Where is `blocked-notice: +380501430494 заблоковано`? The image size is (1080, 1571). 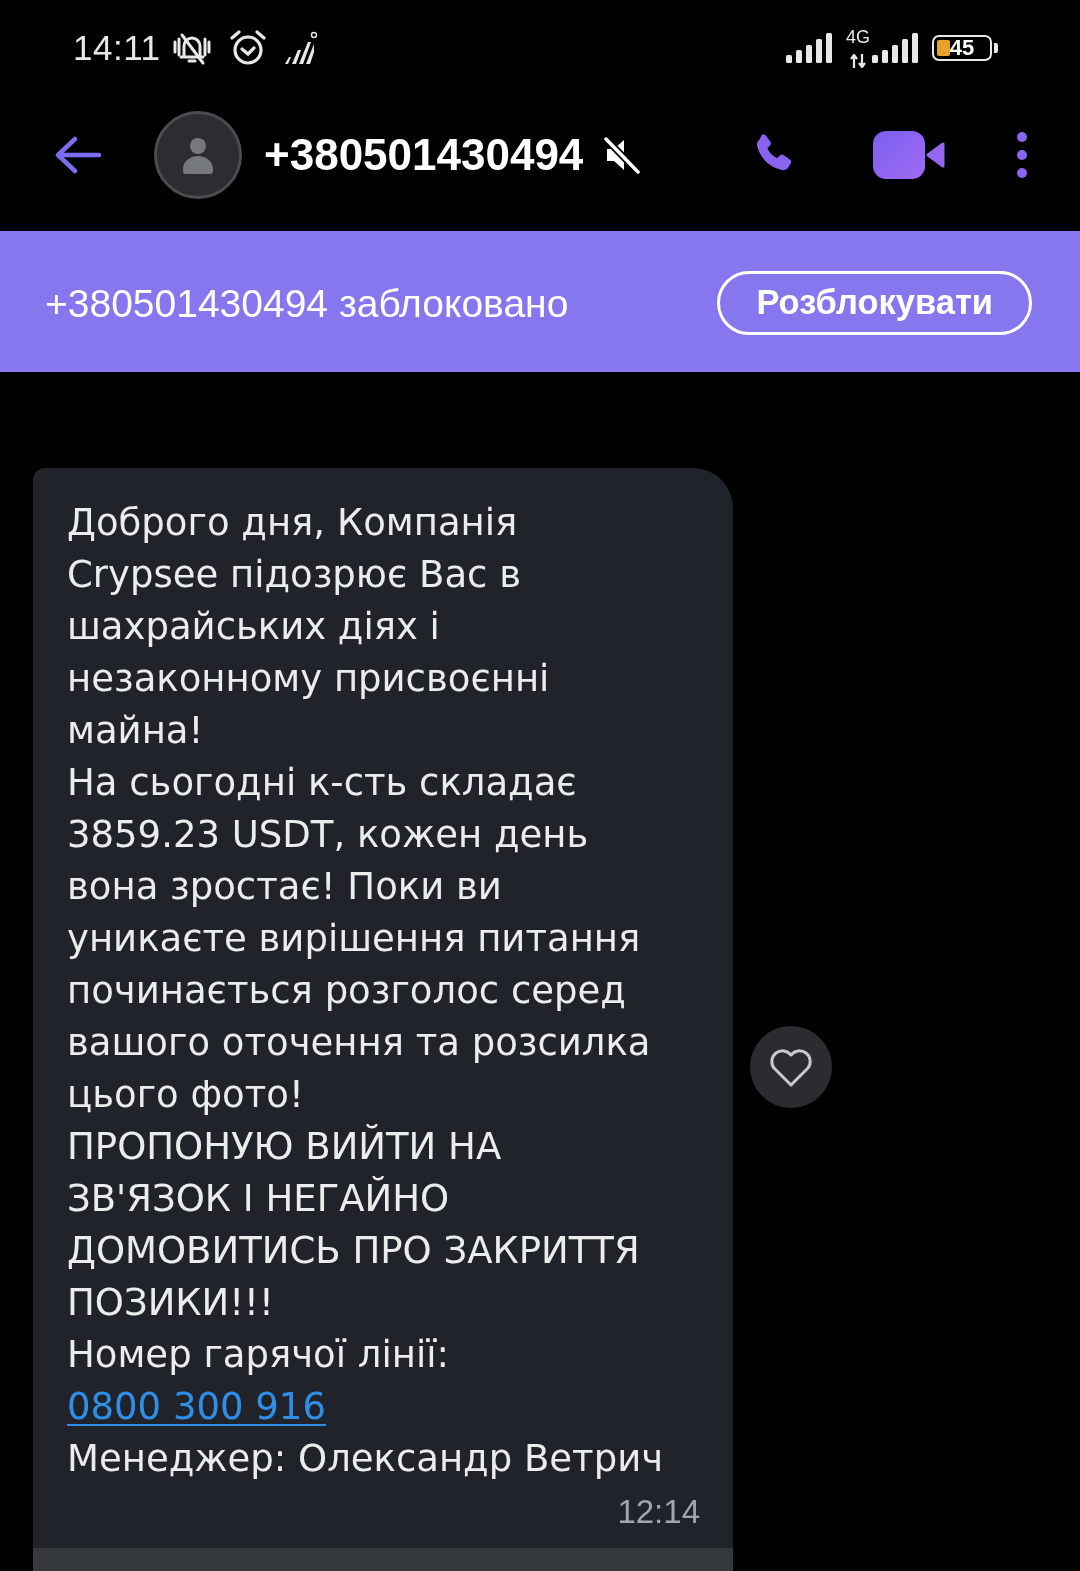
blocked-notice: +380501430494 заблоковано is located at coordinates (307, 303).